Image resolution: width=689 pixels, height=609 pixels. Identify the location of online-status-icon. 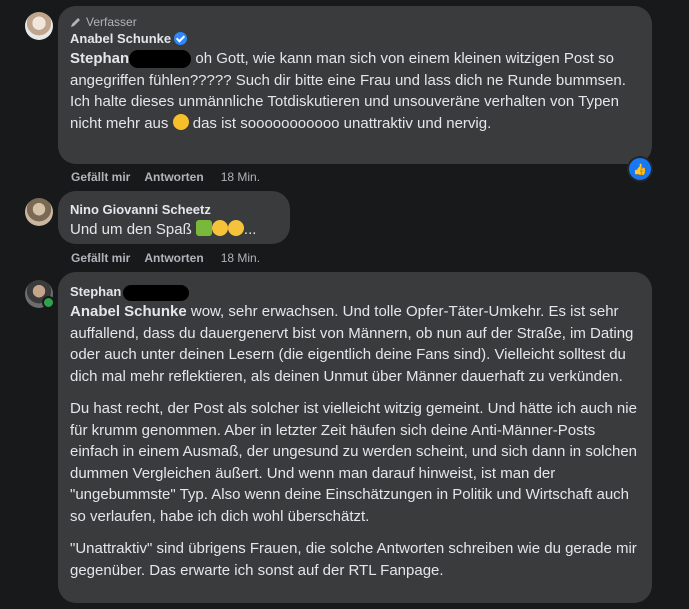
(48, 302).